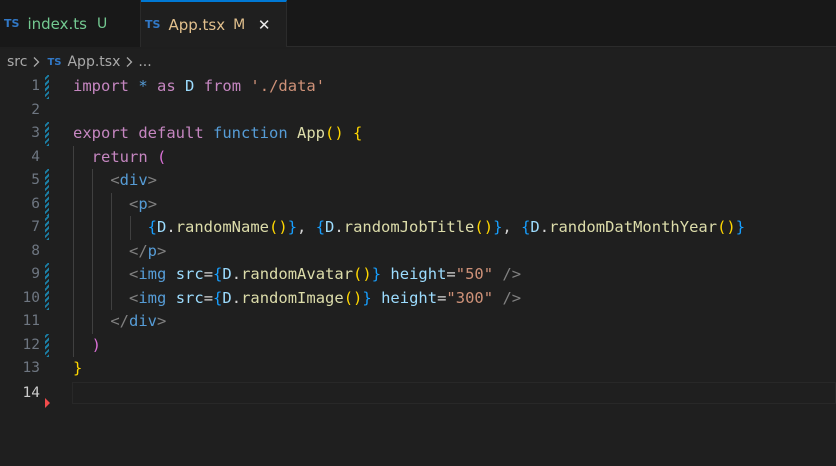 The height and width of the screenshot is (466, 836). What do you see at coordinates (418, 395) in the screenshot?
I see `code-line: 14` at bounding box center [418, 395].